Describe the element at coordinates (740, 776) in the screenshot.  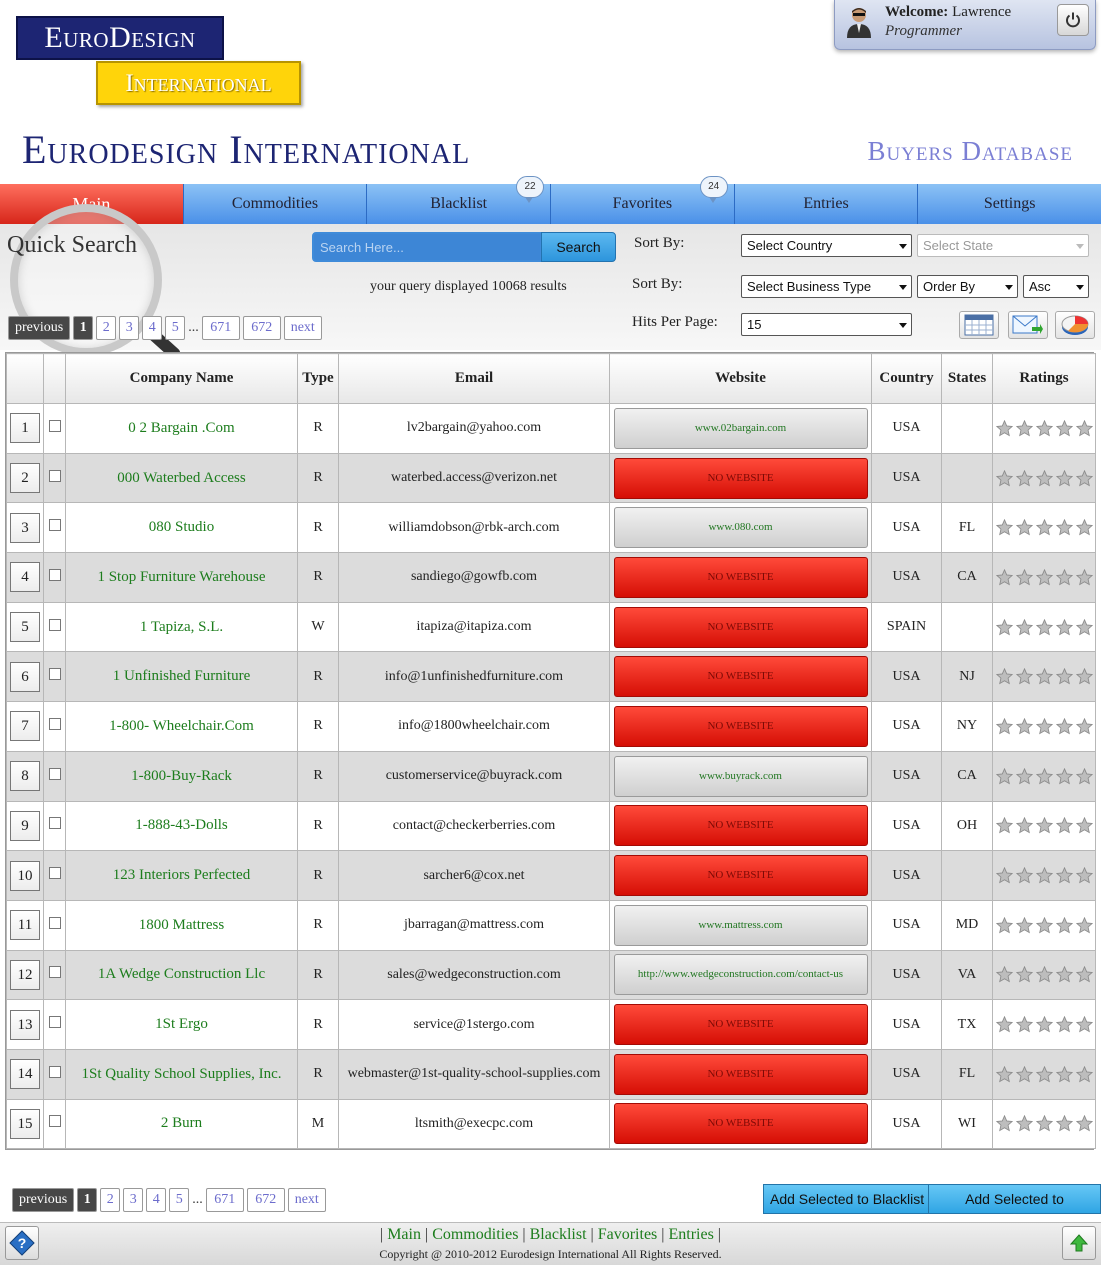
I see `website-button: www.buyrack.com` at that location.